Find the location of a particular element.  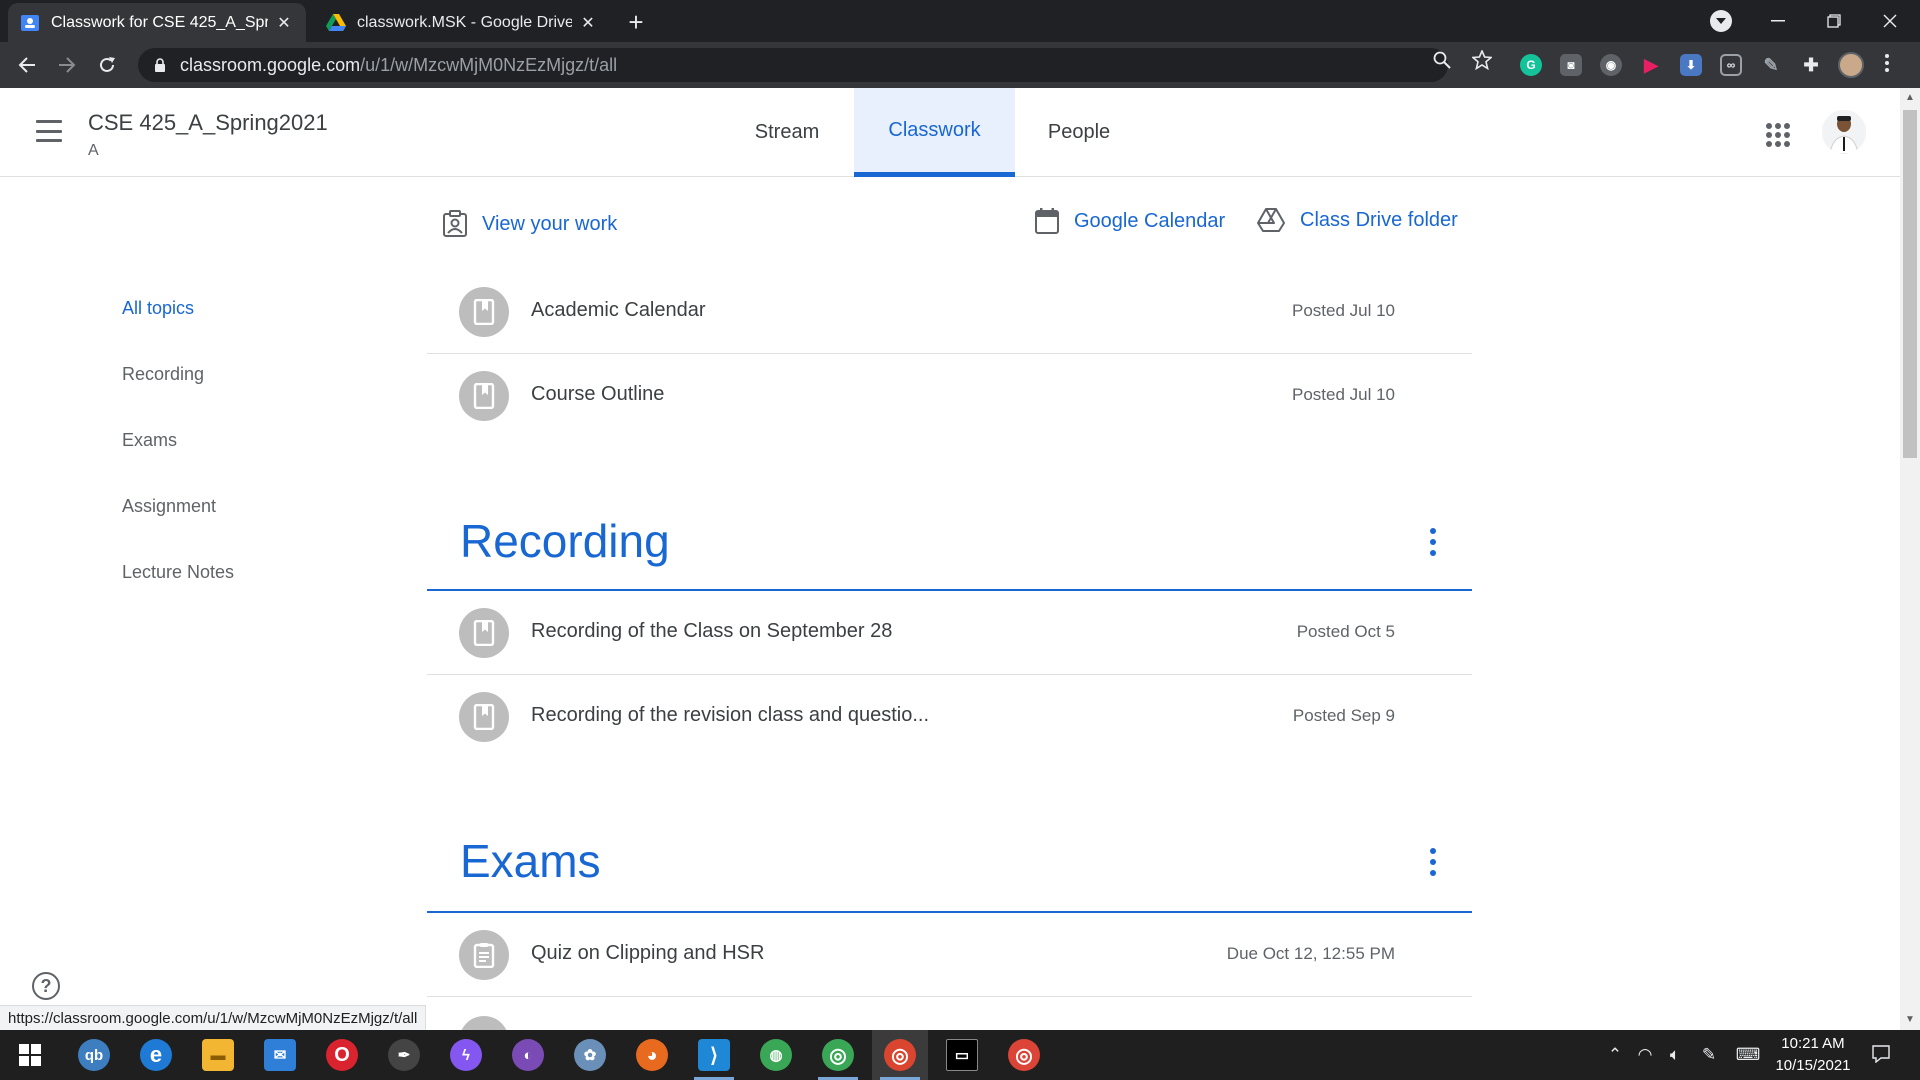

item-title: Academic Calendar is located at coordinates (618, 310).